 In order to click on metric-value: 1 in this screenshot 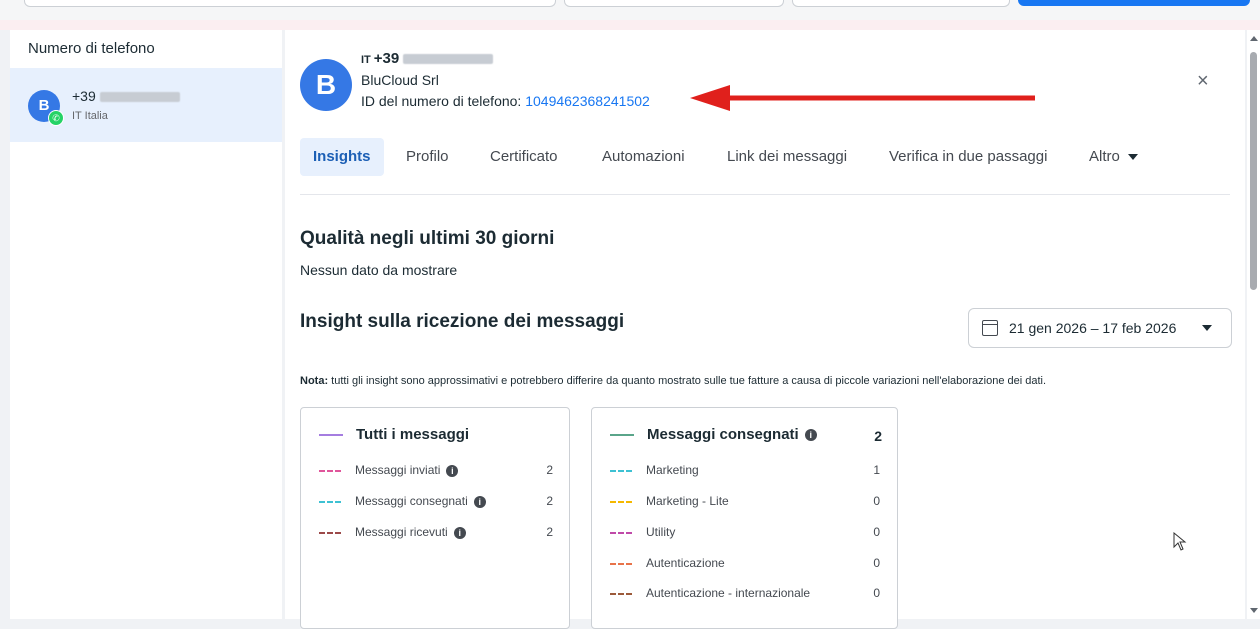, I will do `click(876, 470)`.